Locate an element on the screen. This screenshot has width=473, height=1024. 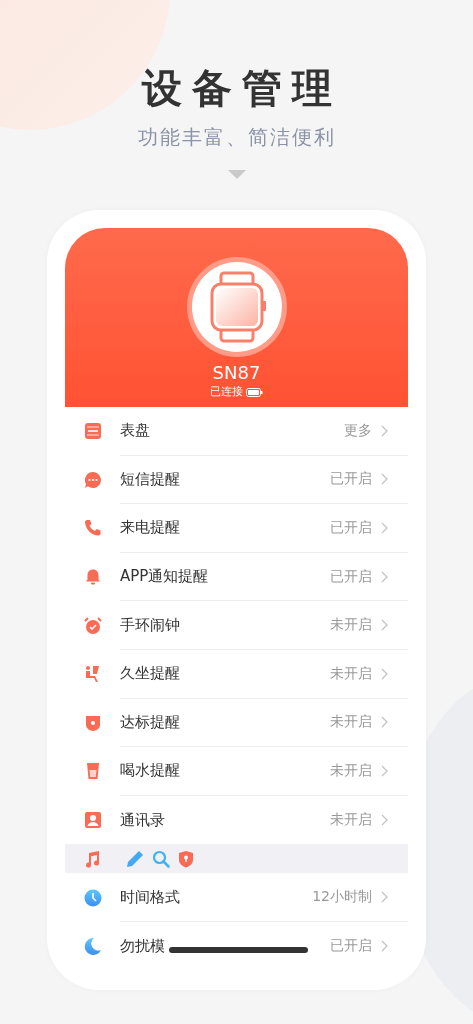
settings-row: 通讯录 未开启 is located at coordinates (236, 820).